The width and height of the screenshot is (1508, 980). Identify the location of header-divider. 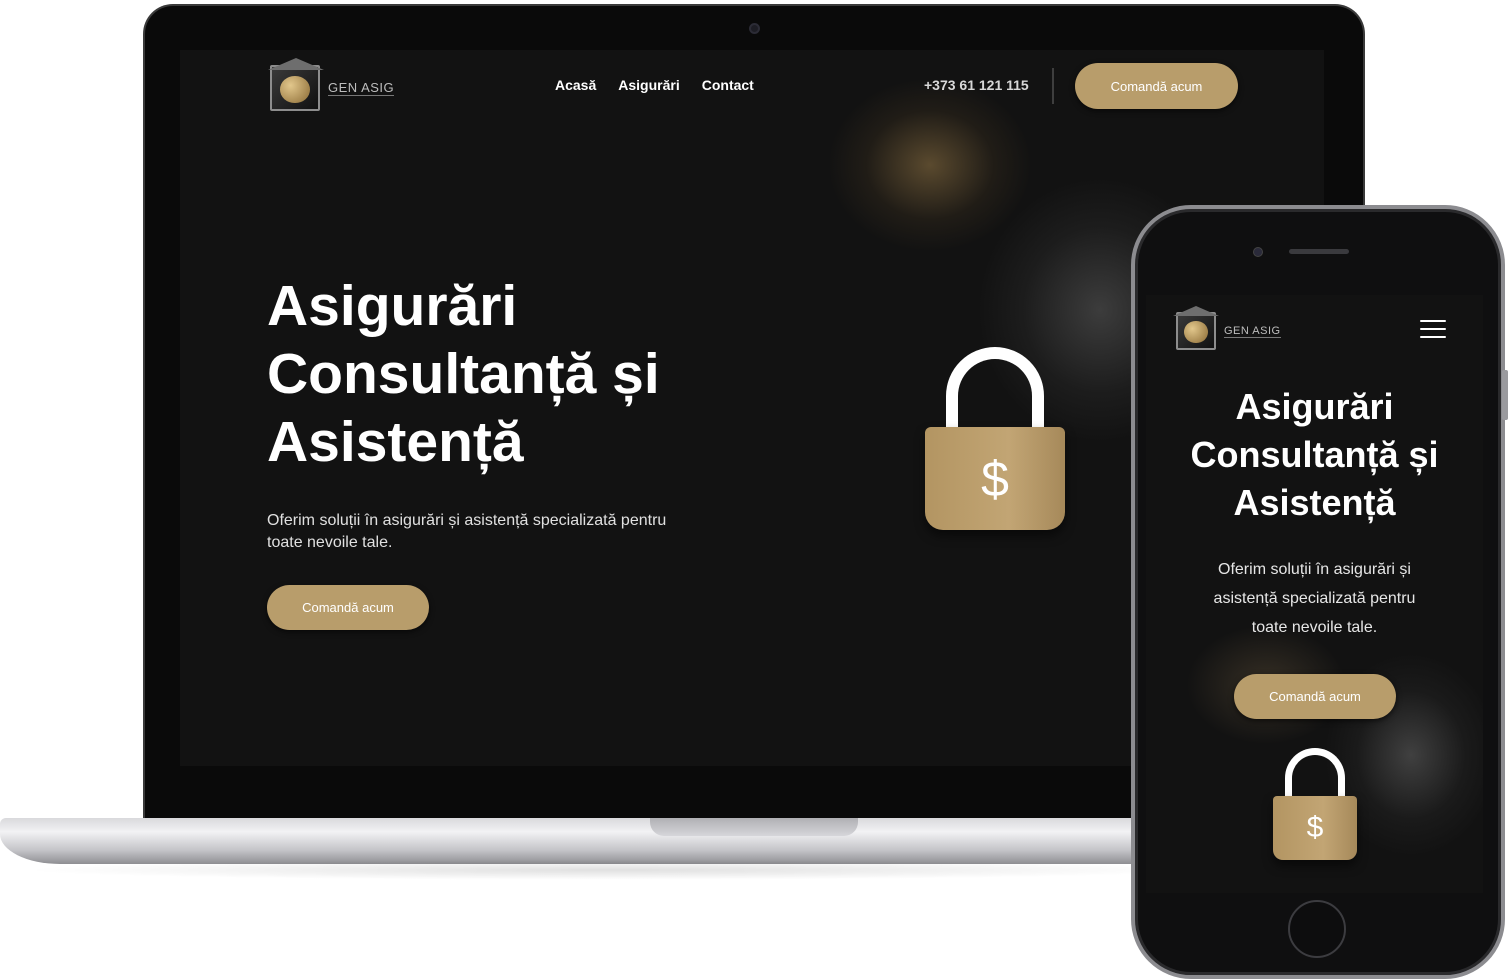
(1053, 86).